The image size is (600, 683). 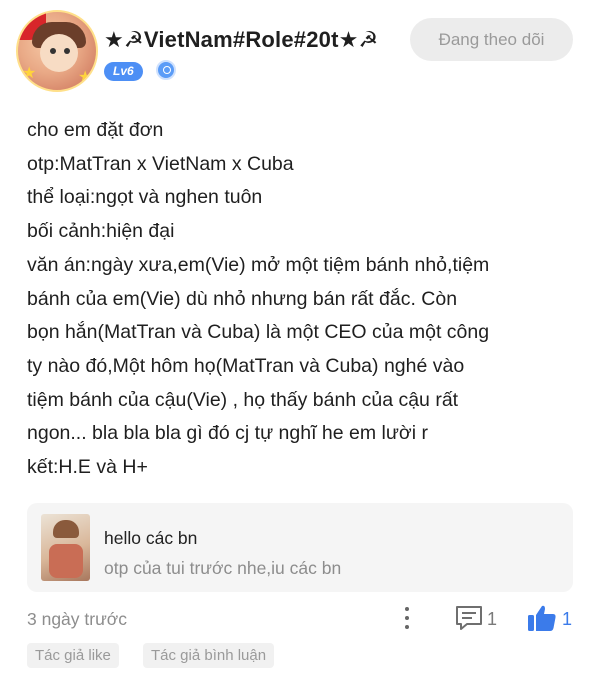 I want to click on avatar: ★ ★, so click(x=57, y=51).